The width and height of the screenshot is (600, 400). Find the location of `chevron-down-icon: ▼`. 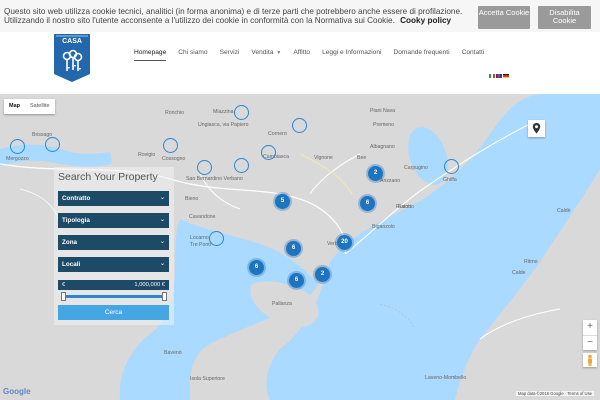

chevron-down-icon: ▼ is located at coordinates (279, 53).